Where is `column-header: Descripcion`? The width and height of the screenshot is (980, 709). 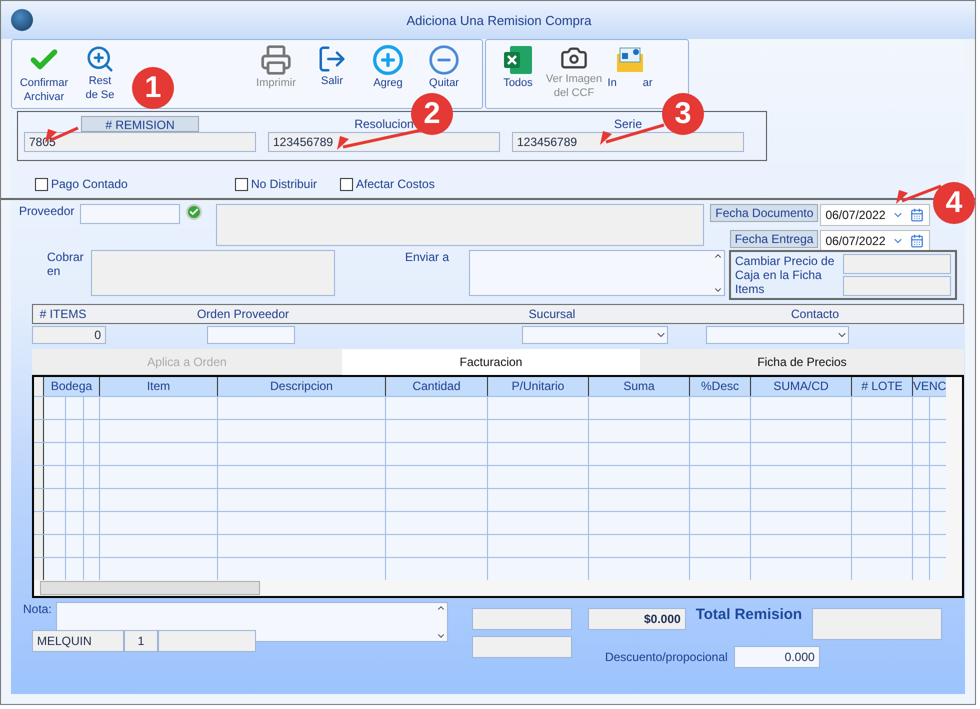
column-header: Descripcion is located at coordinates (302, 386).